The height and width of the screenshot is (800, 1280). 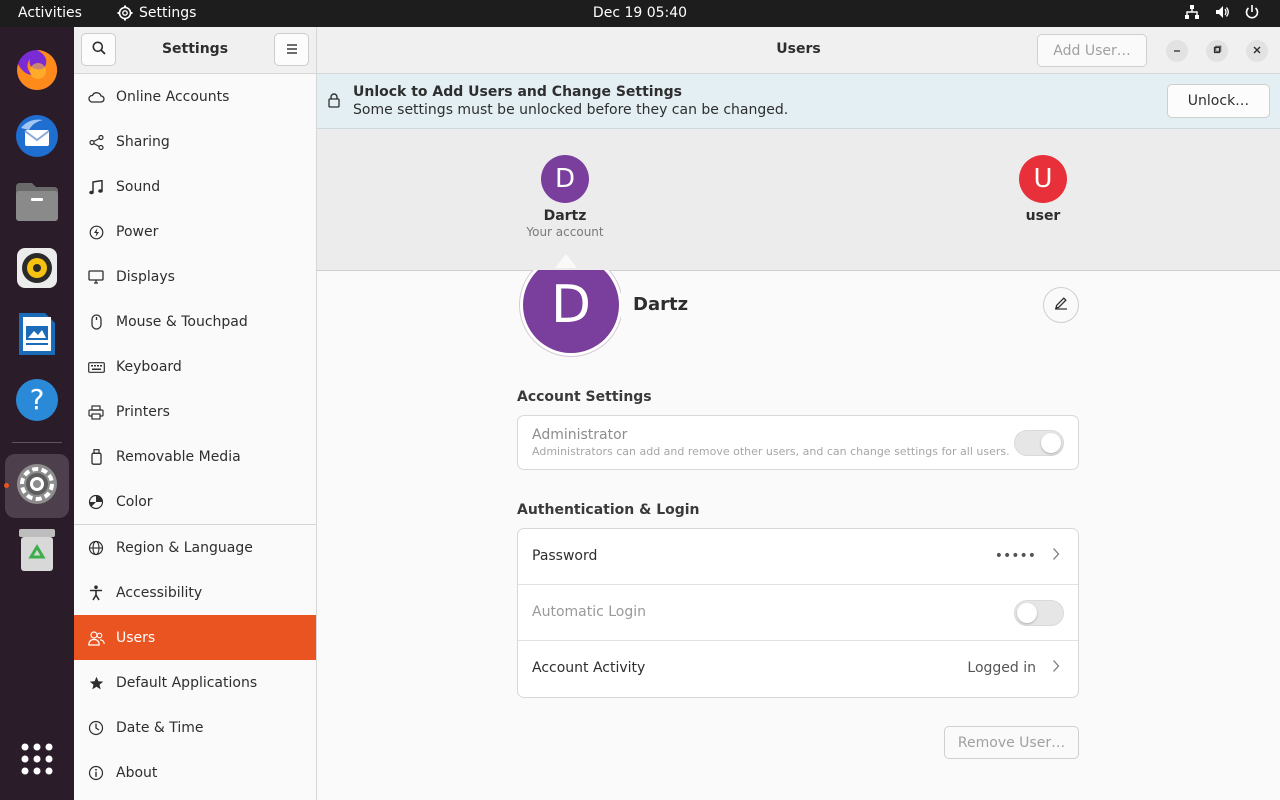 I want to click on thunderbird-icon, so click(x=37, y=138).